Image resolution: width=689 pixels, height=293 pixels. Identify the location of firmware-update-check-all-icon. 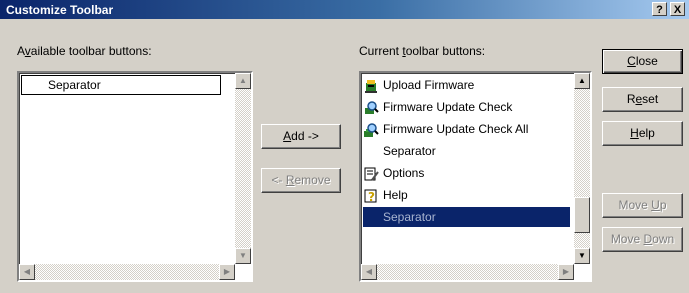
(372, 130).